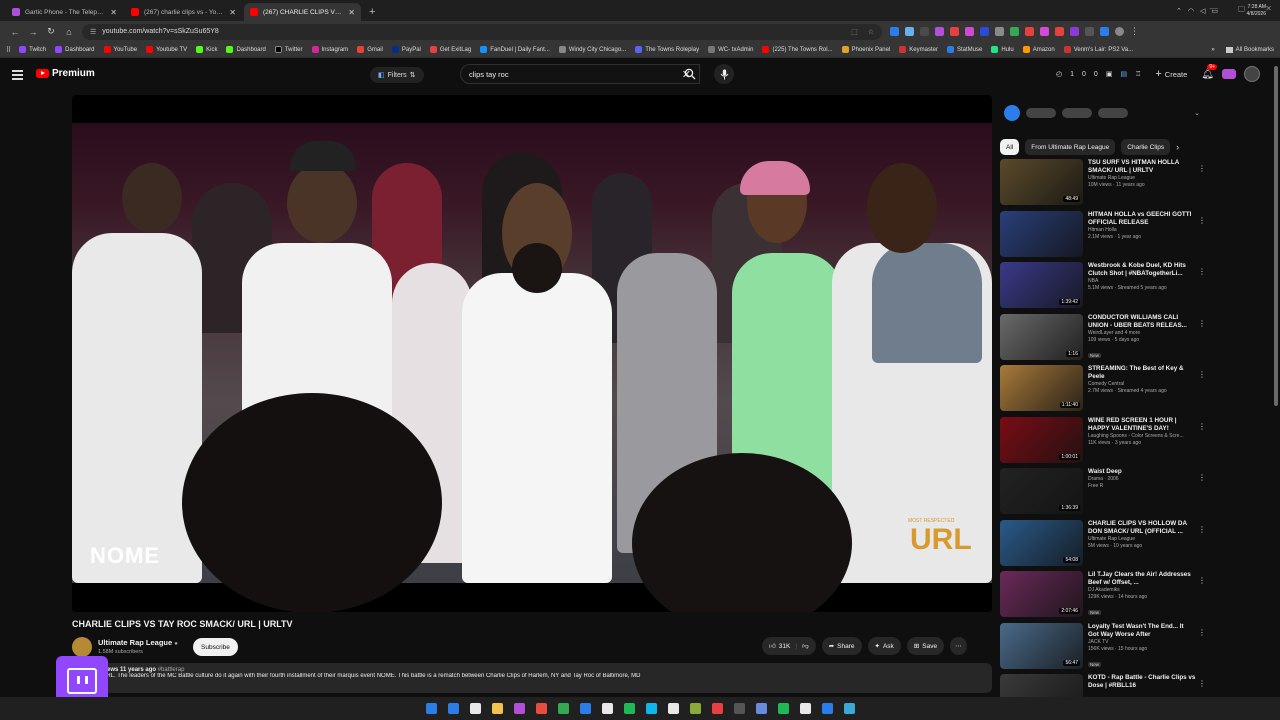 The height and width of the screenshot is (720, 1280). What do you see at coordinates (1041, 182) in the screenshot?
I see `video-thumbnail: 48:49` at bounding box center [1041, 182].